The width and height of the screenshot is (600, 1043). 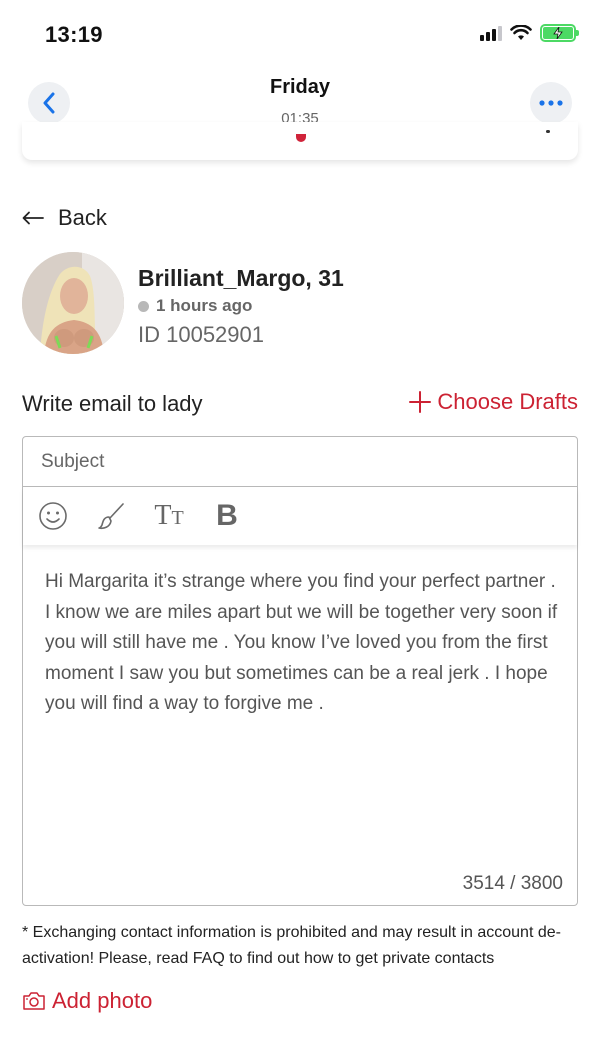 I want to click on status-time: 13:19, so click(x=74, y=34).